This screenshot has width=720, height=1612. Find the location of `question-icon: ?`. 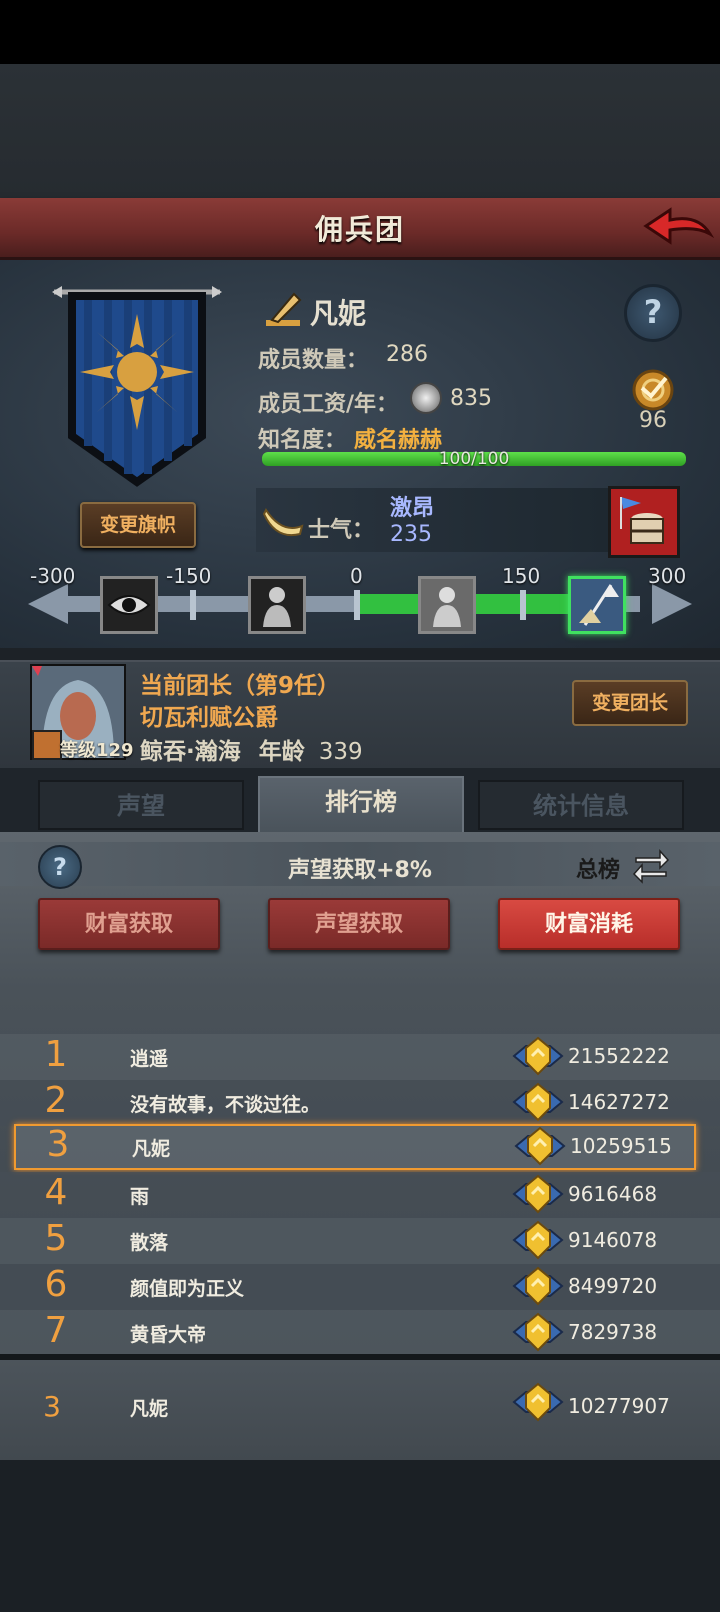

question-icon: ? is located at coordinates (653, 312).